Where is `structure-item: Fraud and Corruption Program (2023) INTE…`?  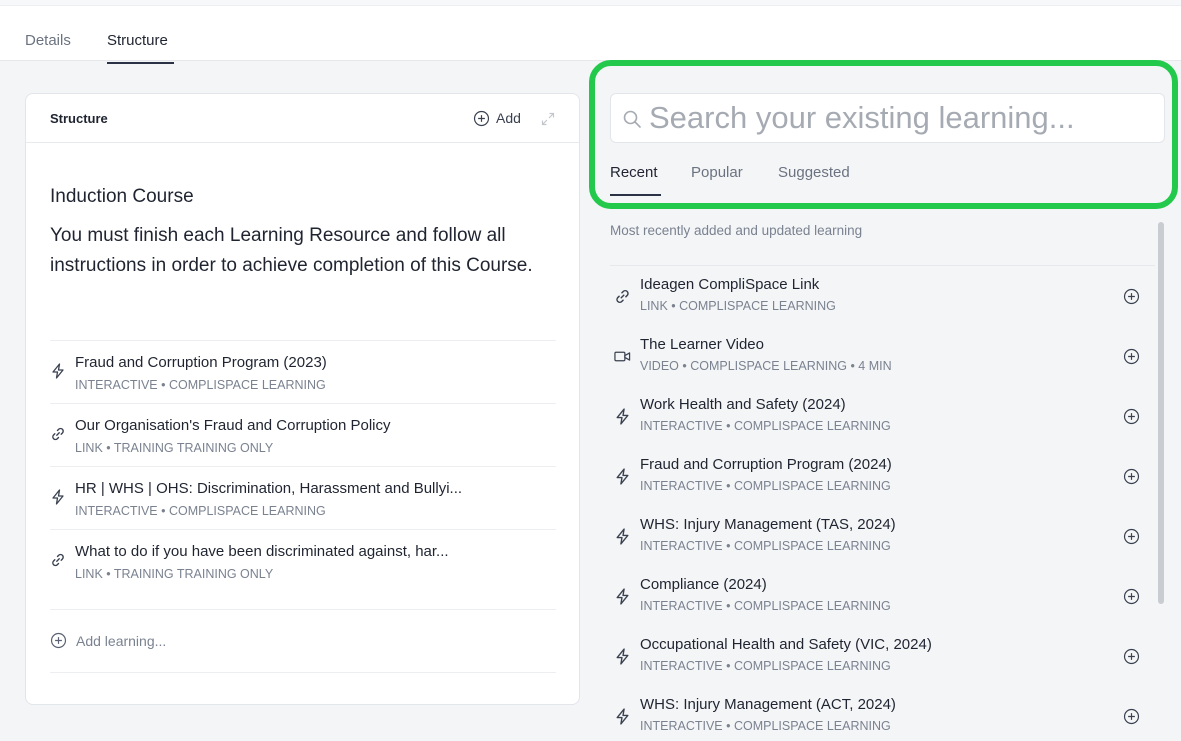
structure-item: Fraud and Corruption Program (2023) INTE… is located at coordinates (303, 371).